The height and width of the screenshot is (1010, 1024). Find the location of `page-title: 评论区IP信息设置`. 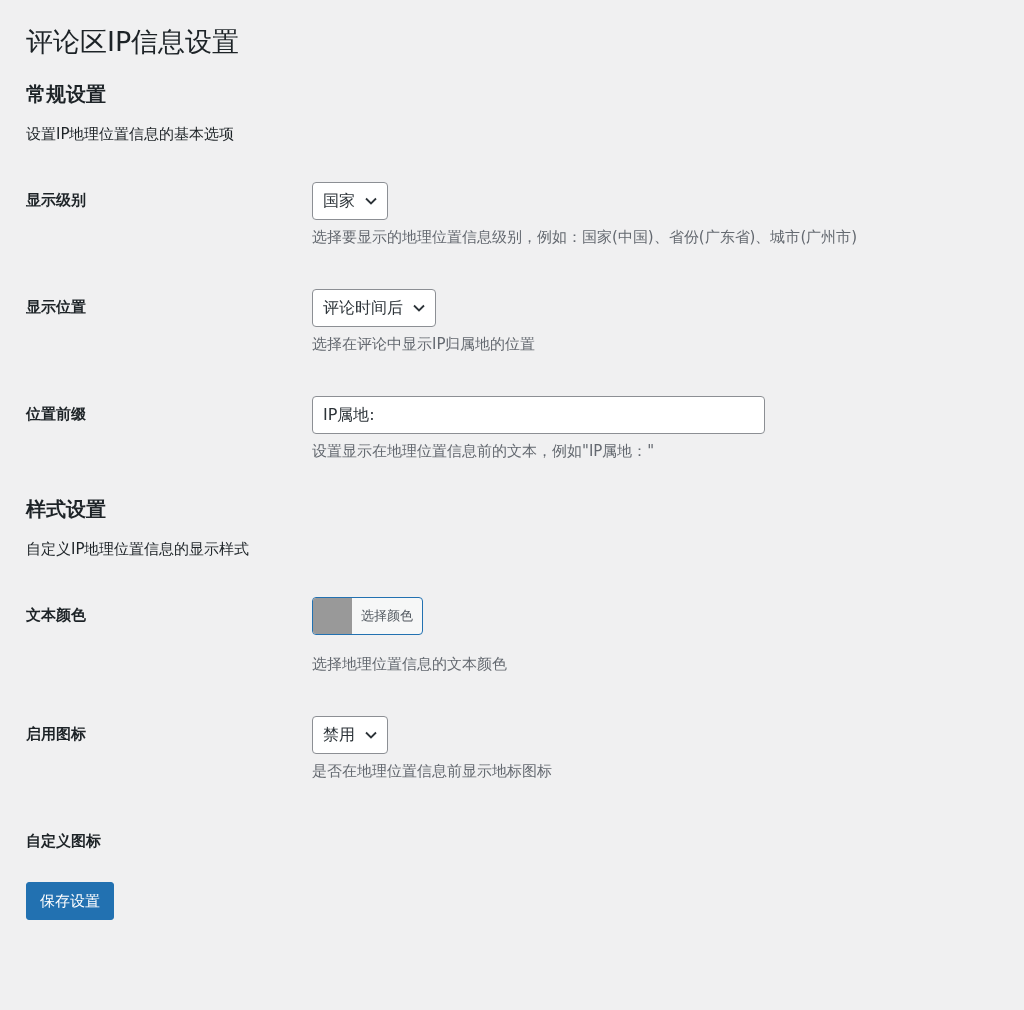

page-title: 评论区IP信息设置 is located at coordinates (133, 42).